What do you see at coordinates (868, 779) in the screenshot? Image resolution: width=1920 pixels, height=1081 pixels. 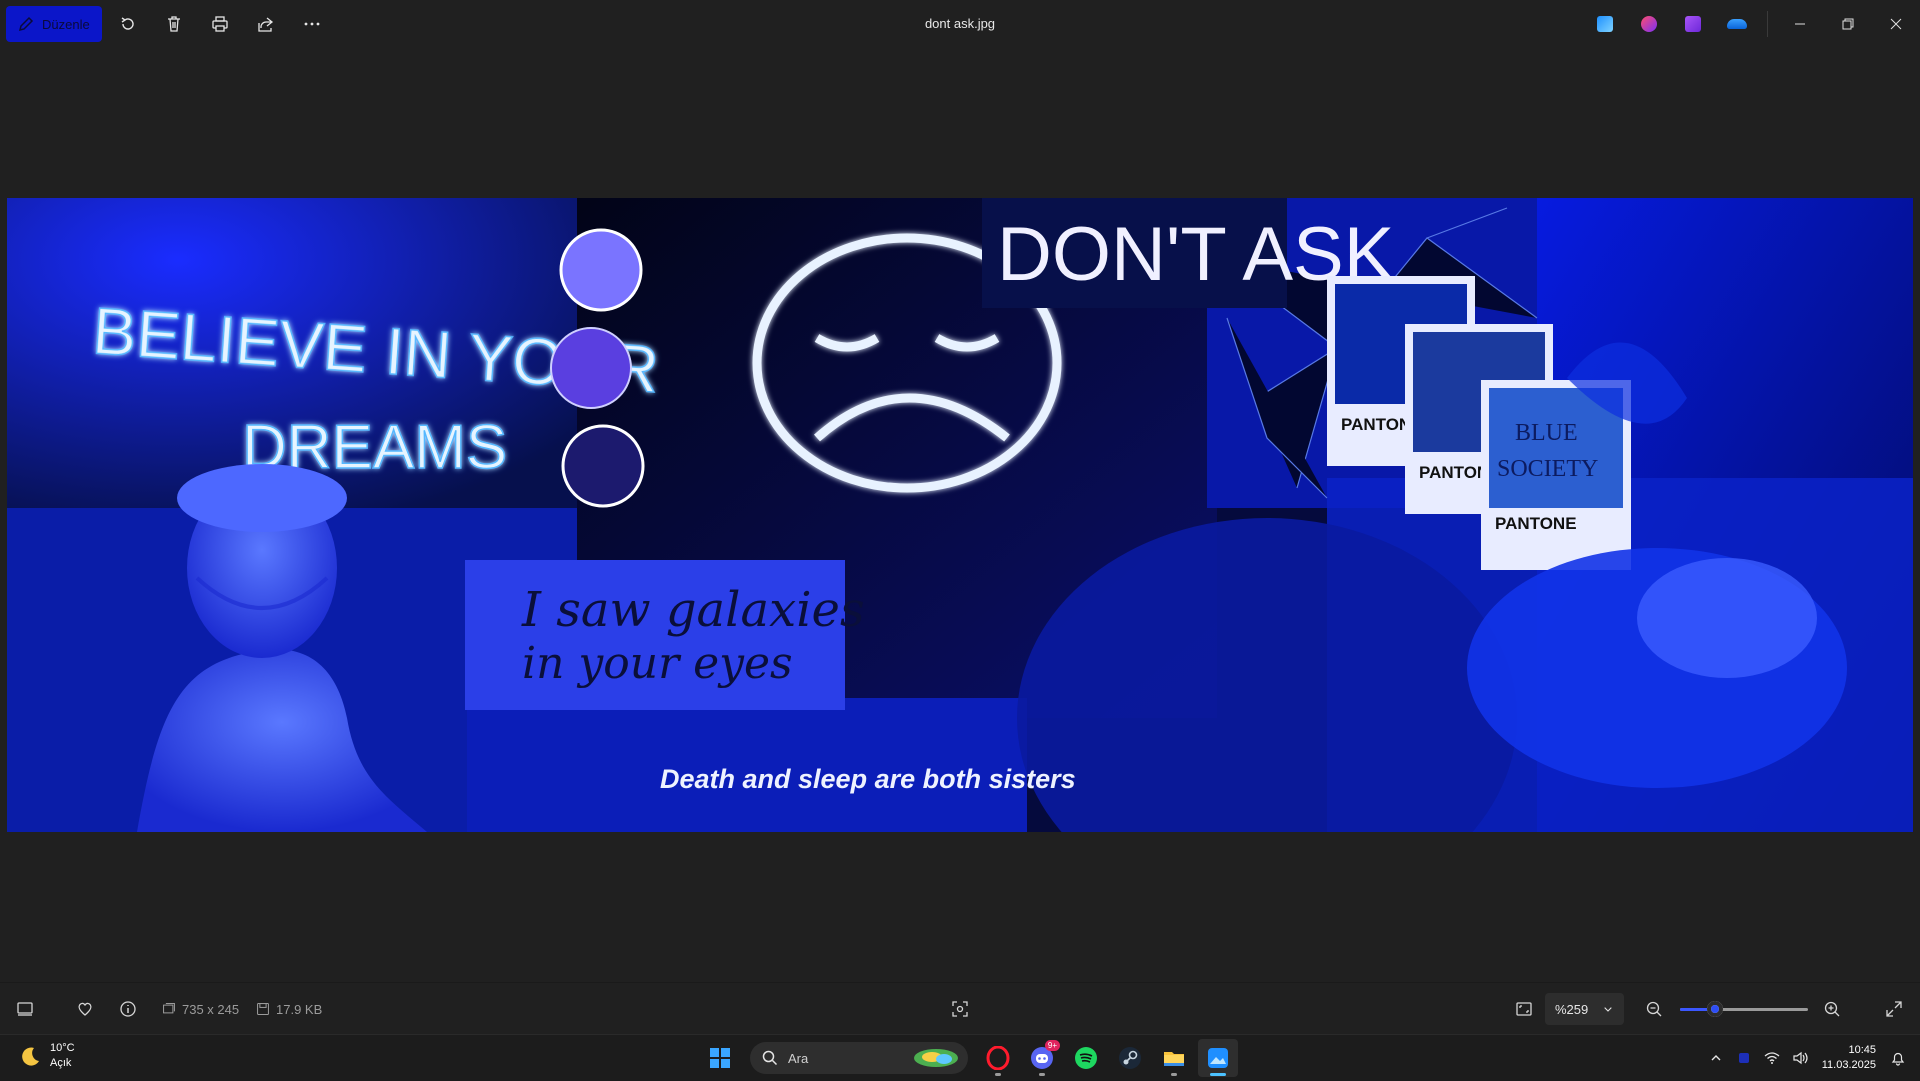 I see `death-sleep-text: Death and sleep are both sisters` at bounding box center [868, 779].